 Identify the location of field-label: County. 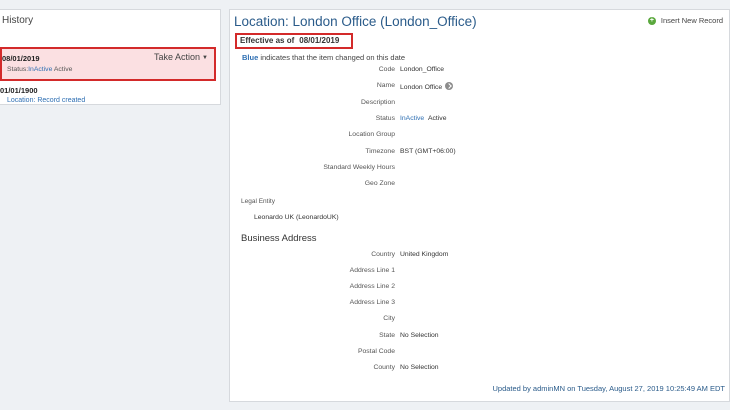
(384, 367).